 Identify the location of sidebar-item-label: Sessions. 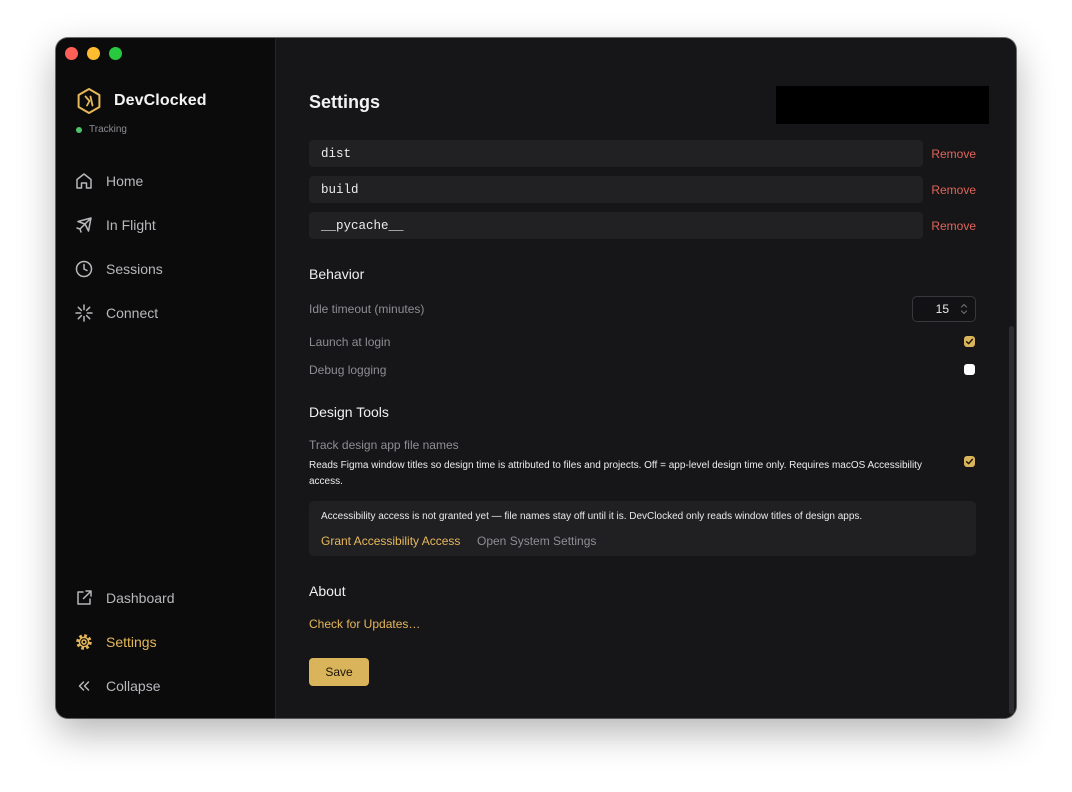
(134, 269).